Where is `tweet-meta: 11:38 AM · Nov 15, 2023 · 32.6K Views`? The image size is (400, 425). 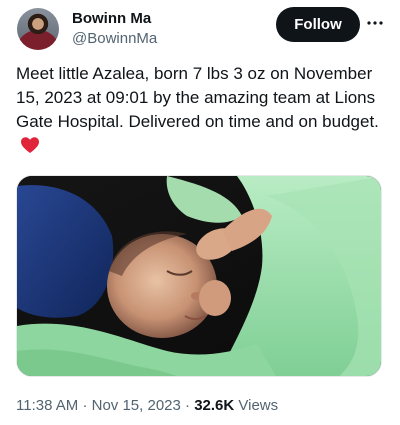
tweet-meta: 11:38 AM · Nov 15, 2023 · 32.6K Views is located at coordinates (147, 405).